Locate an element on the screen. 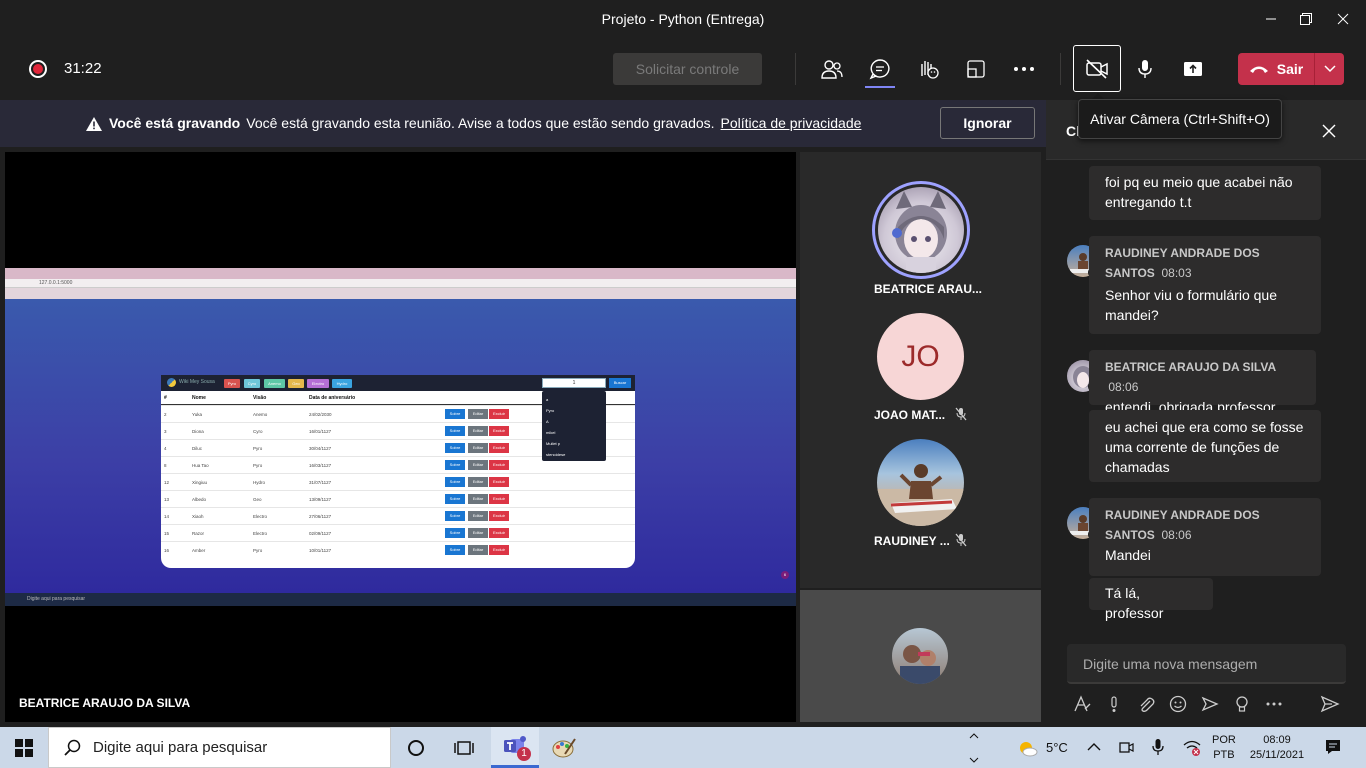 The height and width of the screenshot is (768, 1366). meet-now-button is located at coordinates (1210, 704).